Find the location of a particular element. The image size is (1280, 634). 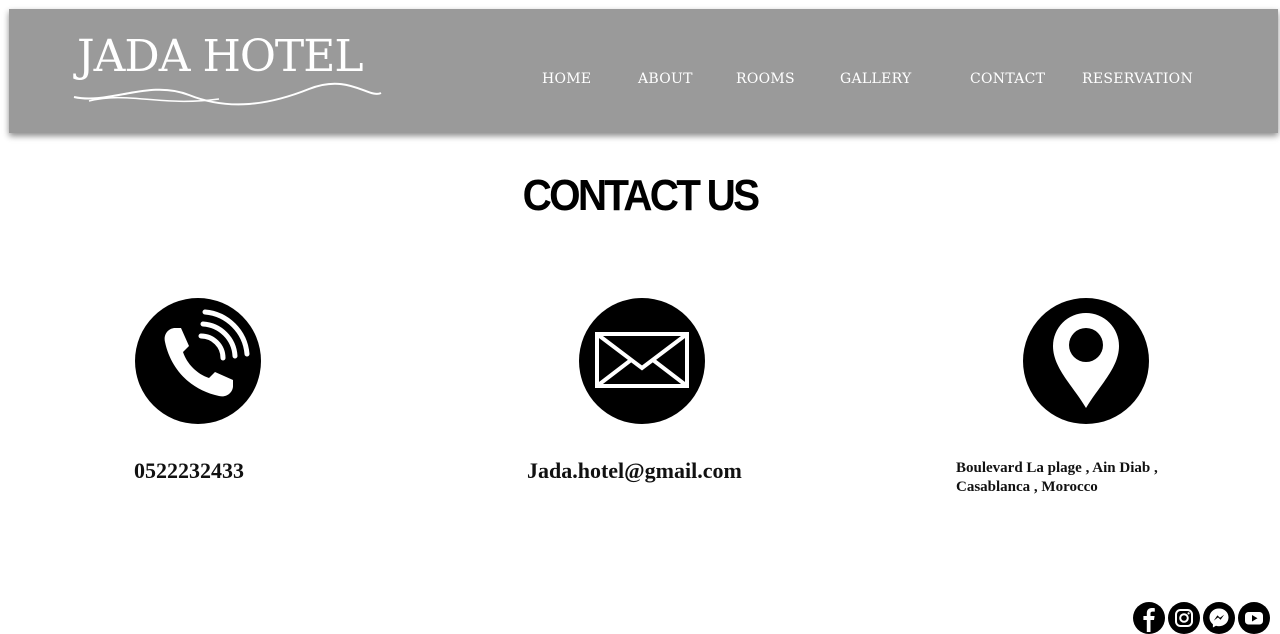

logo-swash-decoration is located at coordinates (227, 94).